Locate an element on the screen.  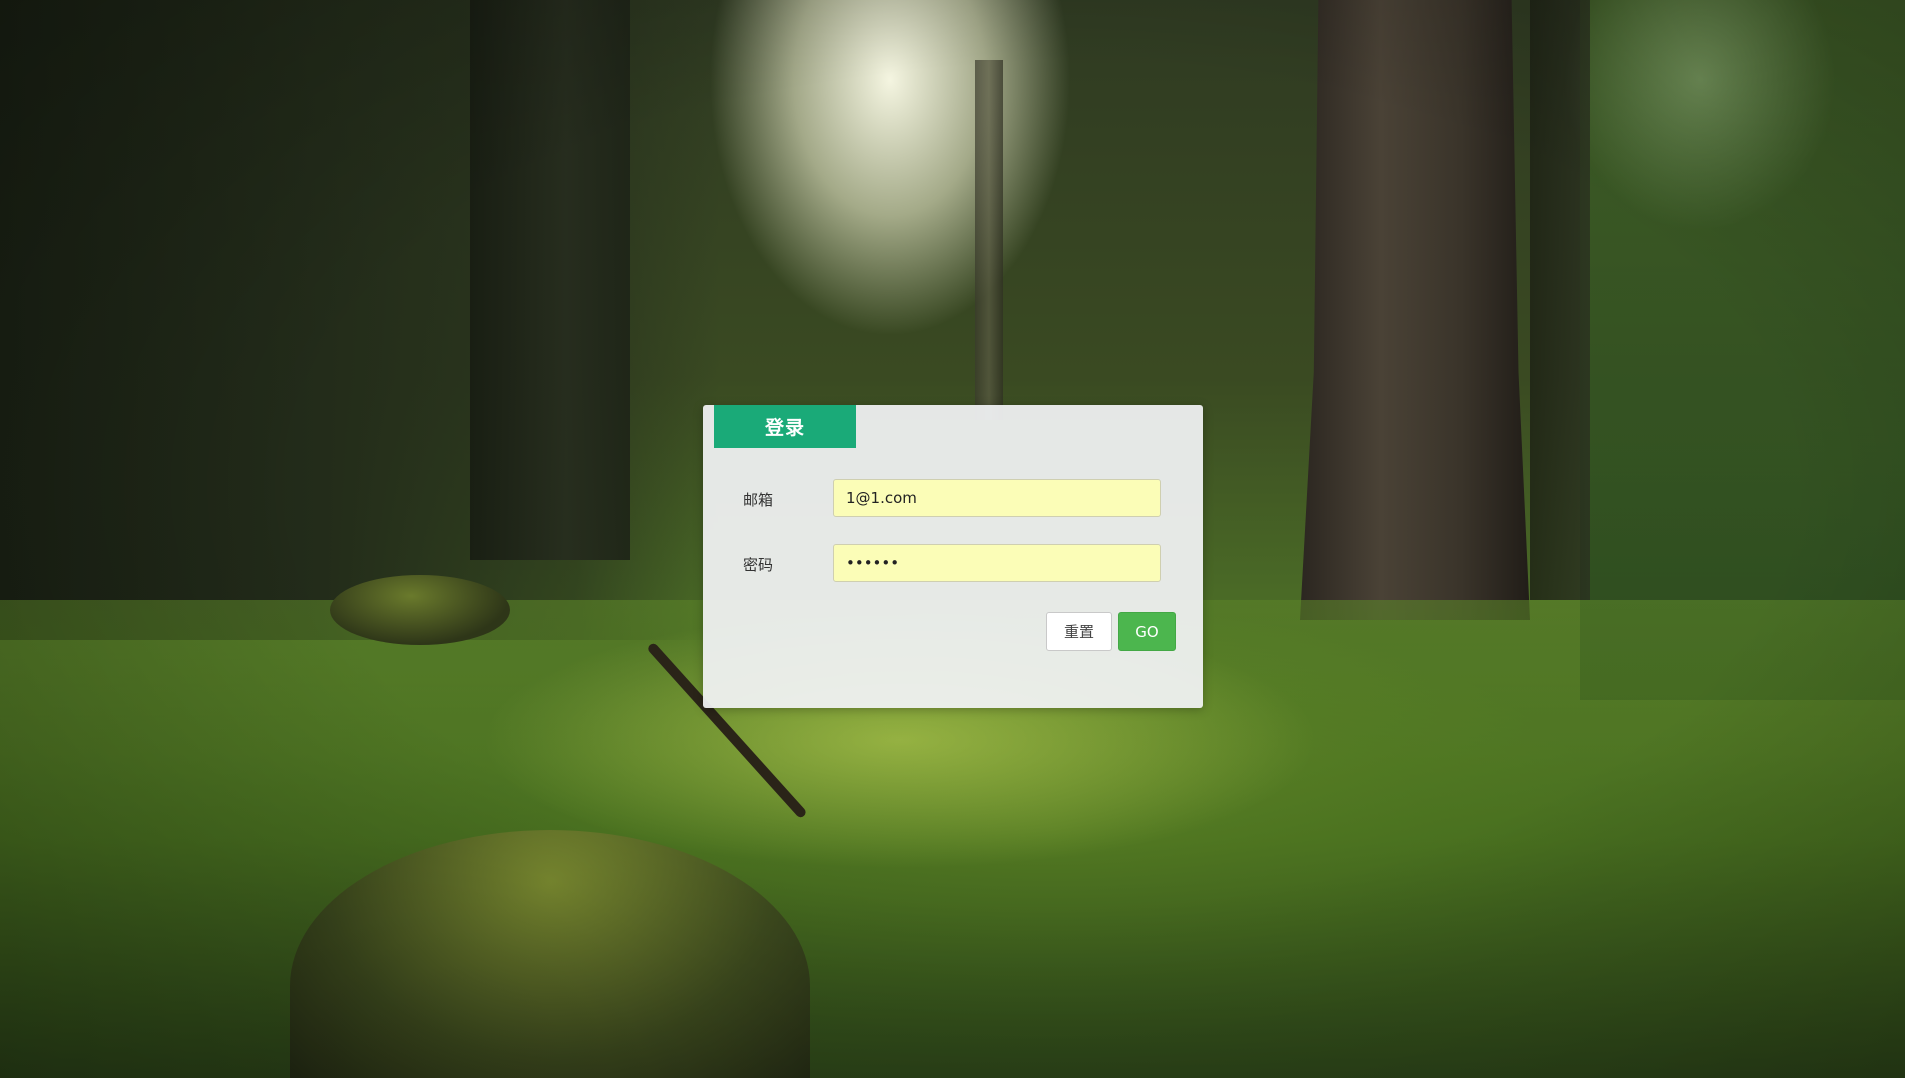
reset-button: 重置 is located at coordinates (1079, 631).